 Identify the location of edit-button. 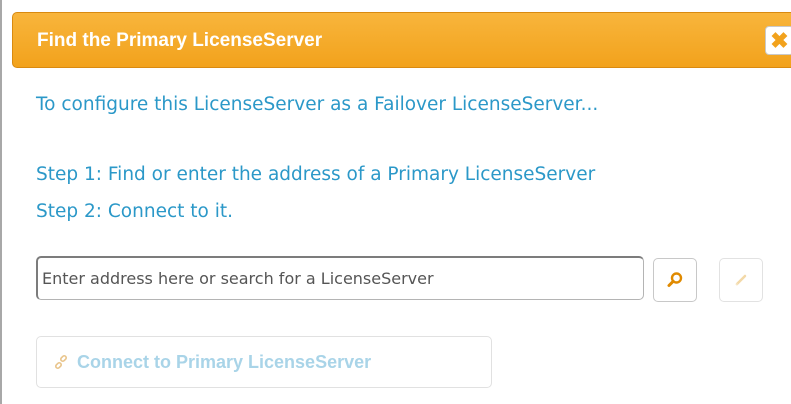
(741, 280).